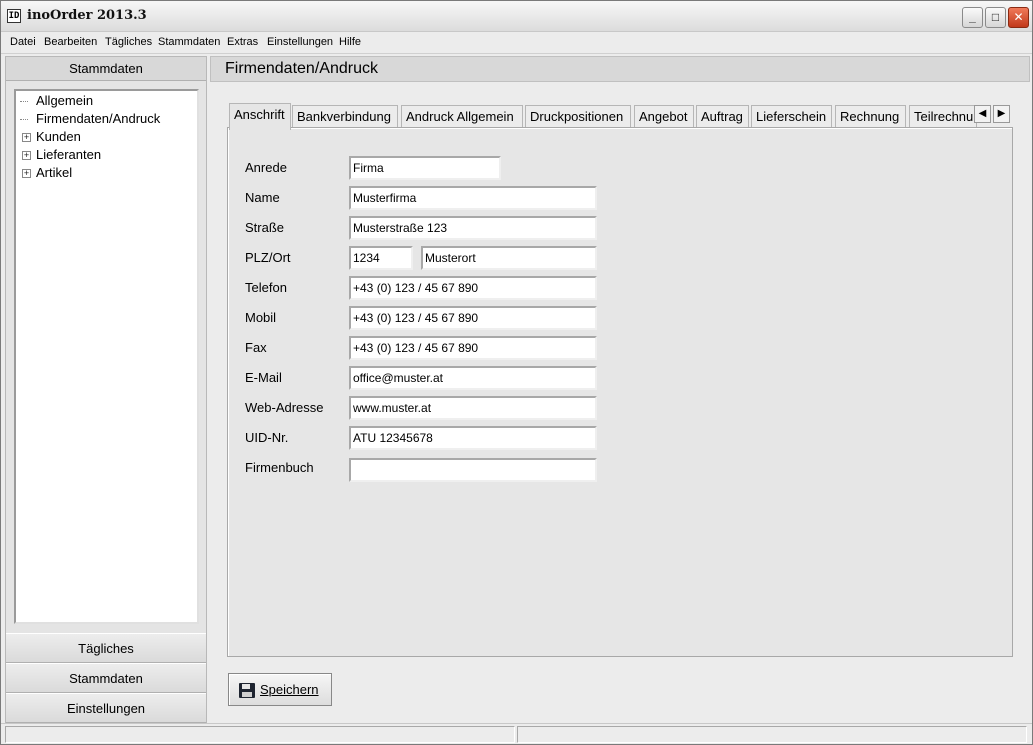 Image resolution: width=1033 pixels, height=745 pixels. What do you see at coordinates (473, 408) in the screenshot?
I see `web-field` at bounding box center [473, 408].